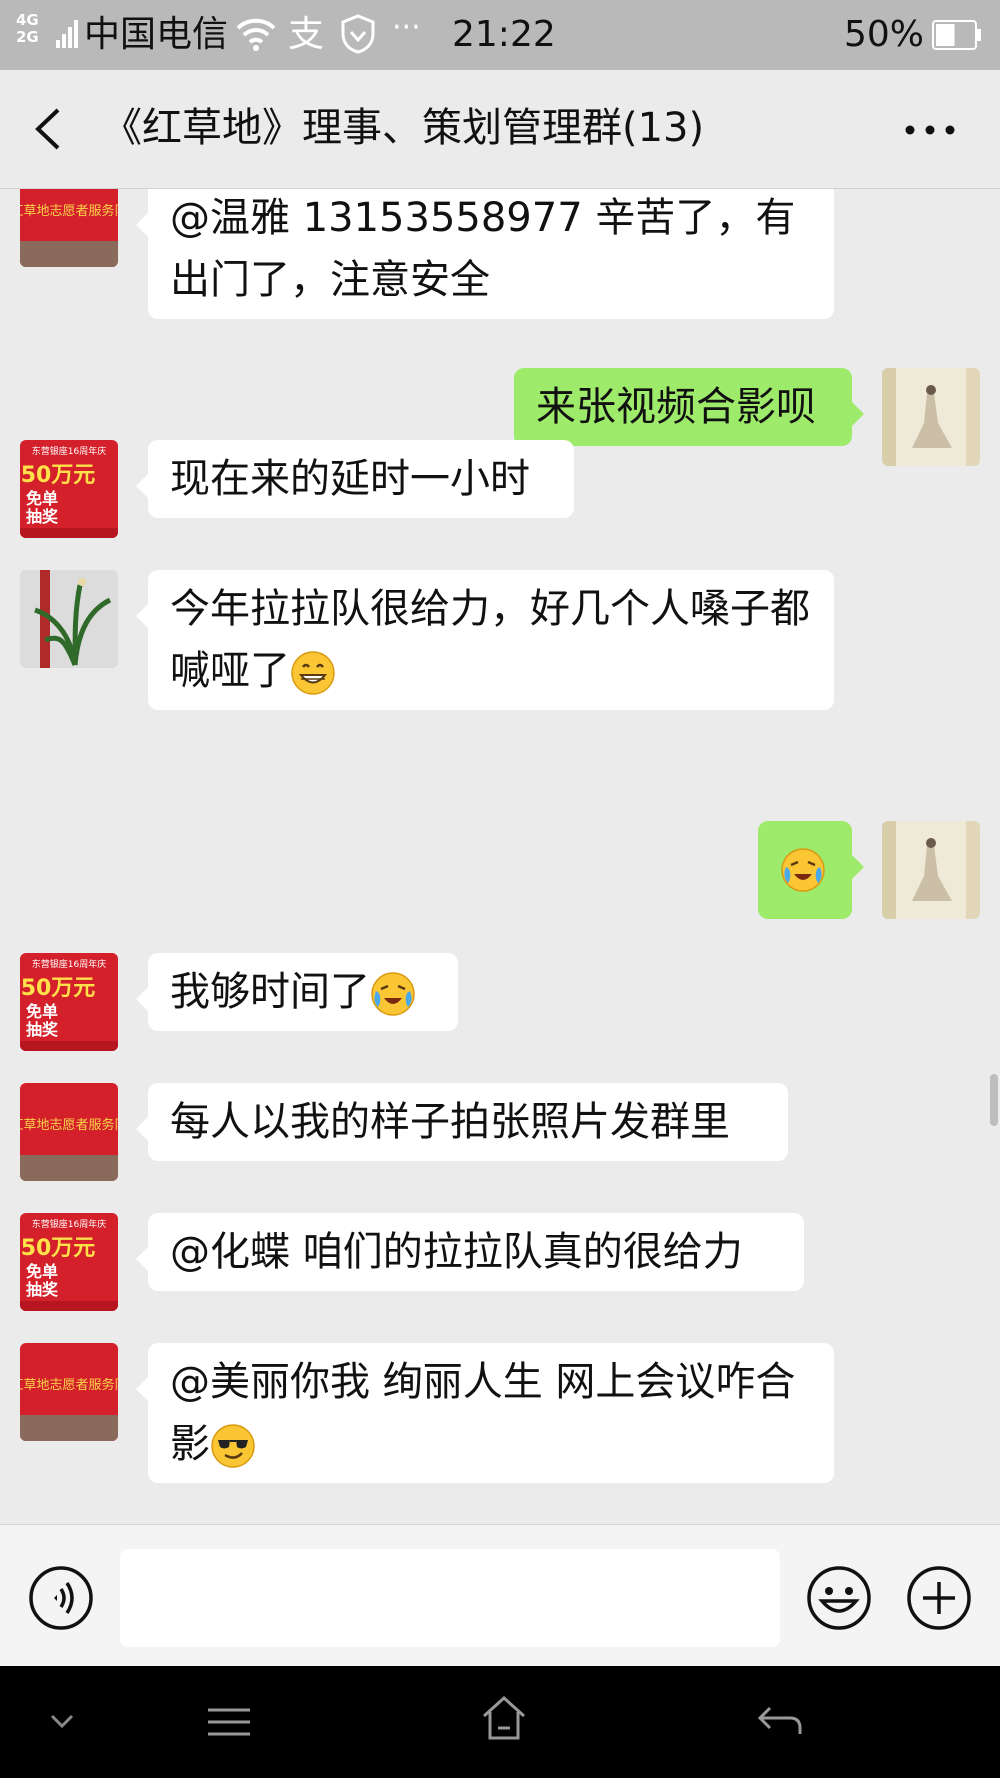  Describe the element at coordinates (156, 34) in the screenshot. I see `carrier-name: 中国电信` at that location.